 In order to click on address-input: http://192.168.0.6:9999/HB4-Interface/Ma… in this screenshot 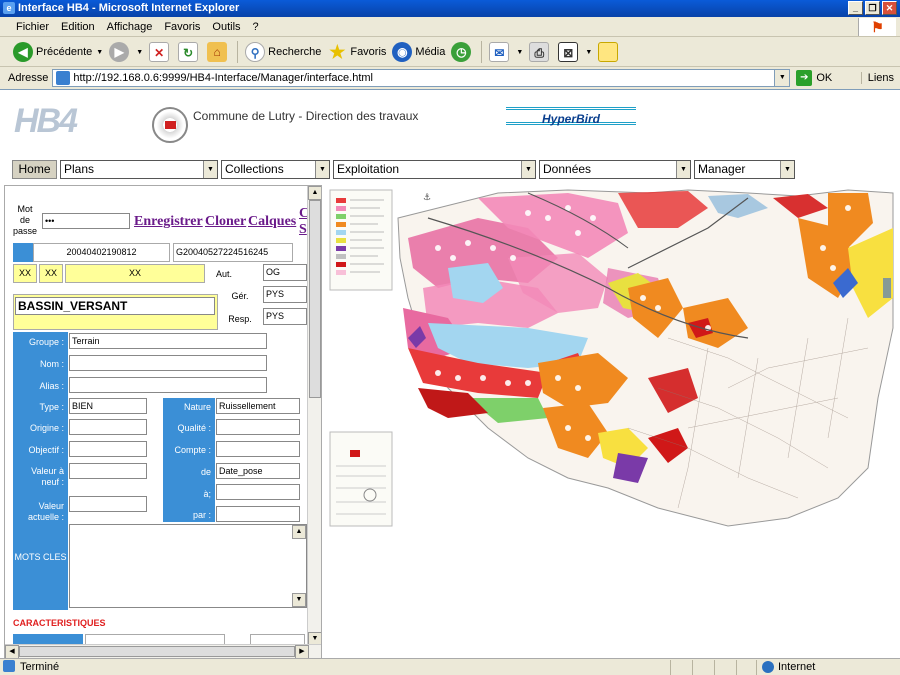, I will do `click(421, 78)`.